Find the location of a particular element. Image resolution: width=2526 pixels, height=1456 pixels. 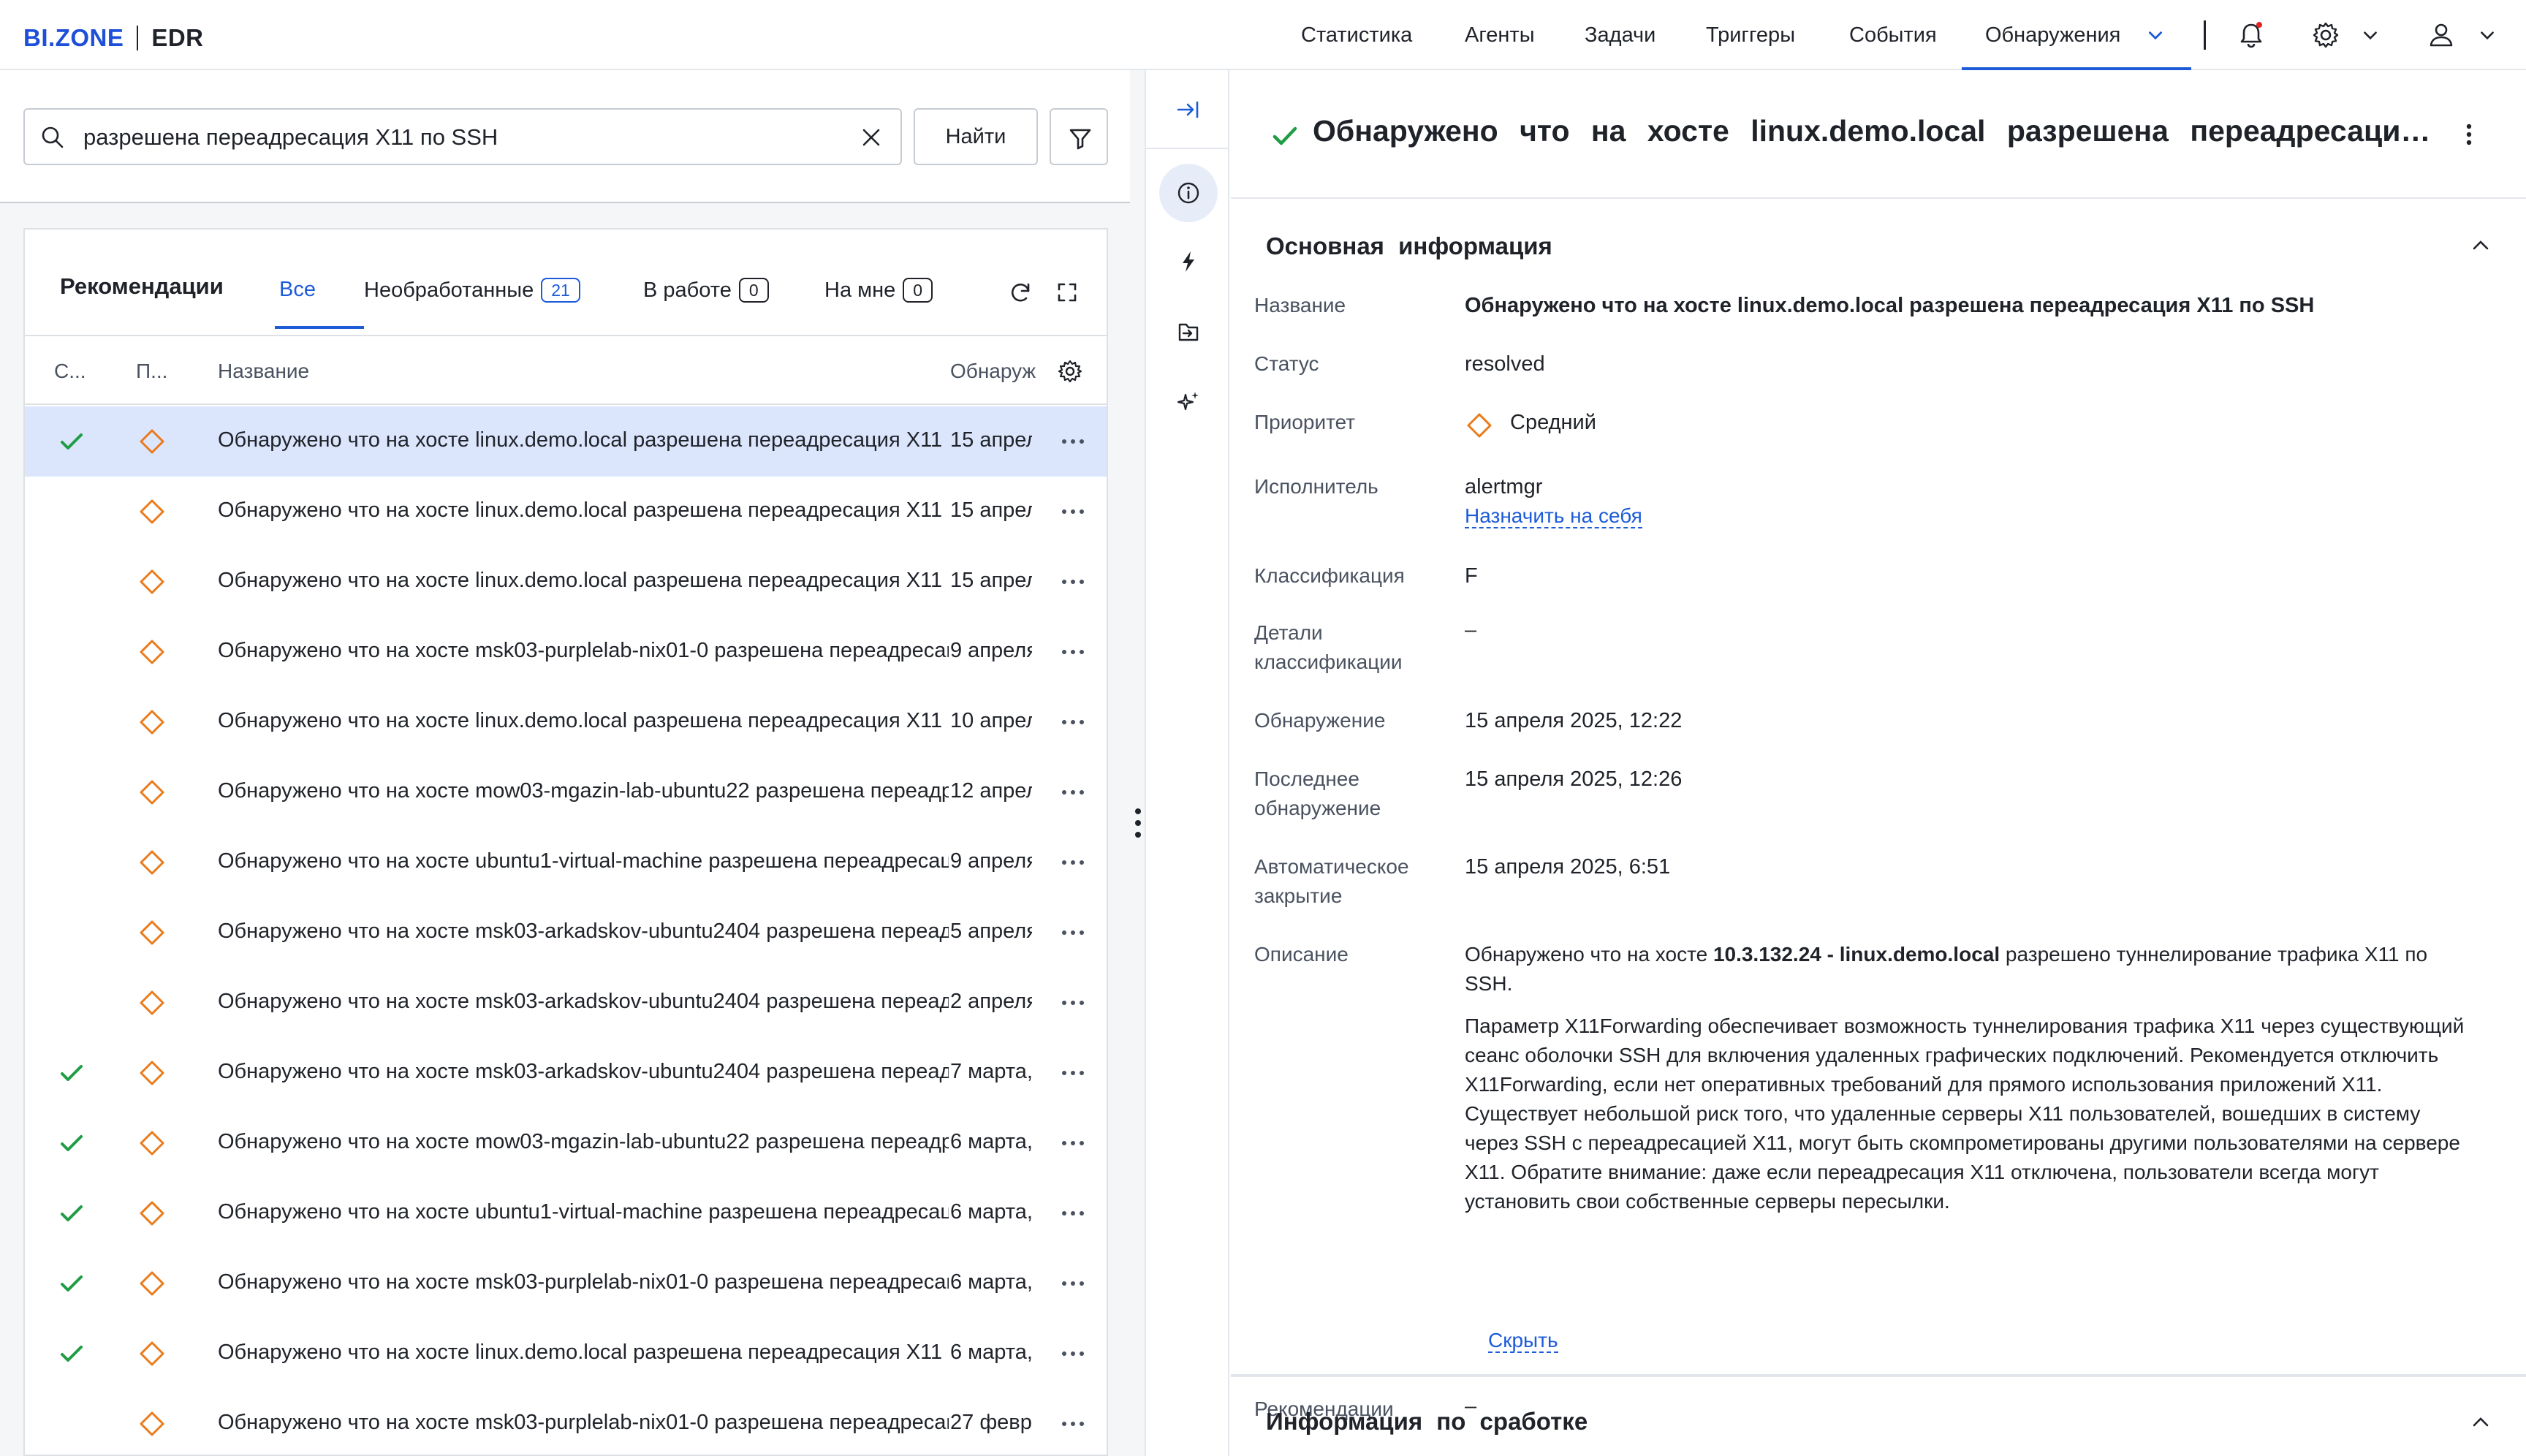

label-priority: Приоритет is located at coordinates (1305, 422).